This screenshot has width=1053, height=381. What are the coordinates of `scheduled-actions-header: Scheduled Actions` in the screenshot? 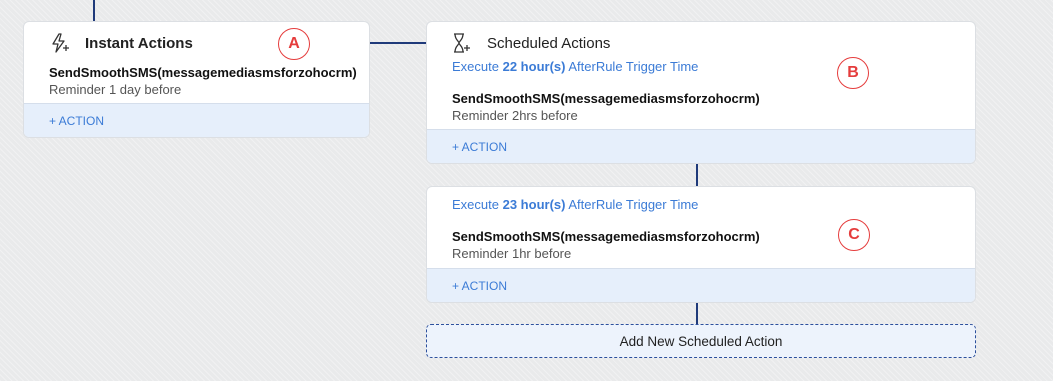 It's located at (530, 43).